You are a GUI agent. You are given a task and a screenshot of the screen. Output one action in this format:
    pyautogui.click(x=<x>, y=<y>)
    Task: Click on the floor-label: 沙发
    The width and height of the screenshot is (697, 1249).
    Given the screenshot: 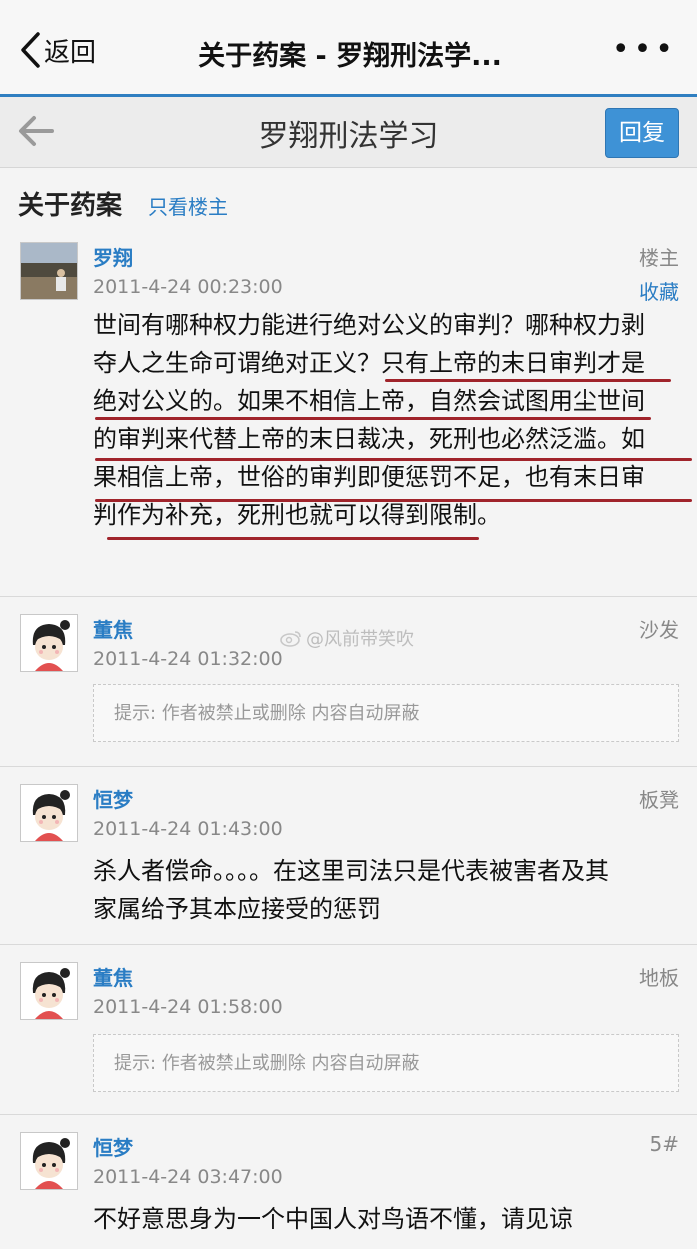 What is the action you would take?
    pyautogui.click(x=659, y=630)
    